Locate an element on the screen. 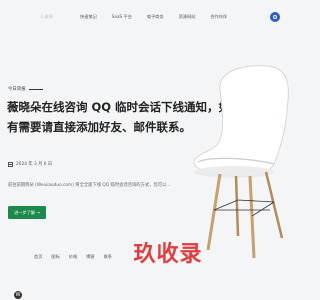 The image size is (320, 300). post-date-row: 2024 年 3 月 6 日 is located at coordinates (30, 164).